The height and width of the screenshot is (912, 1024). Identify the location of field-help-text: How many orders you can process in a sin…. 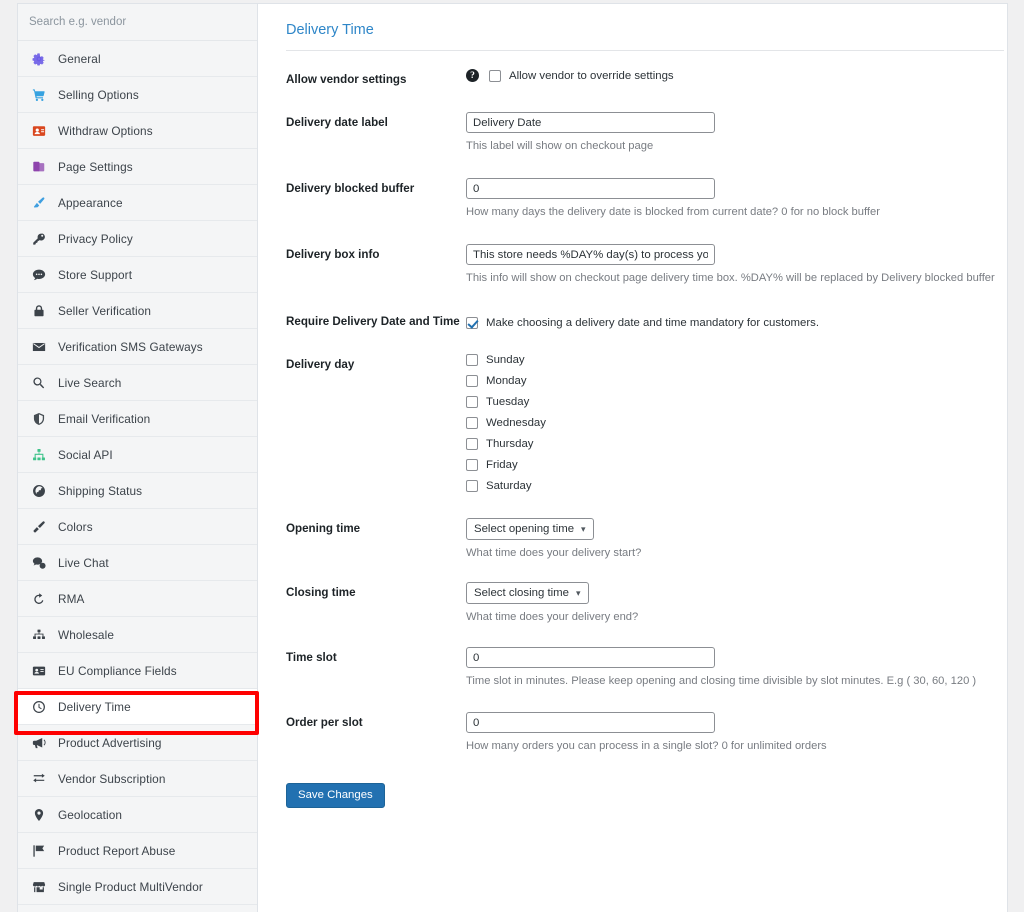
(646, 746).